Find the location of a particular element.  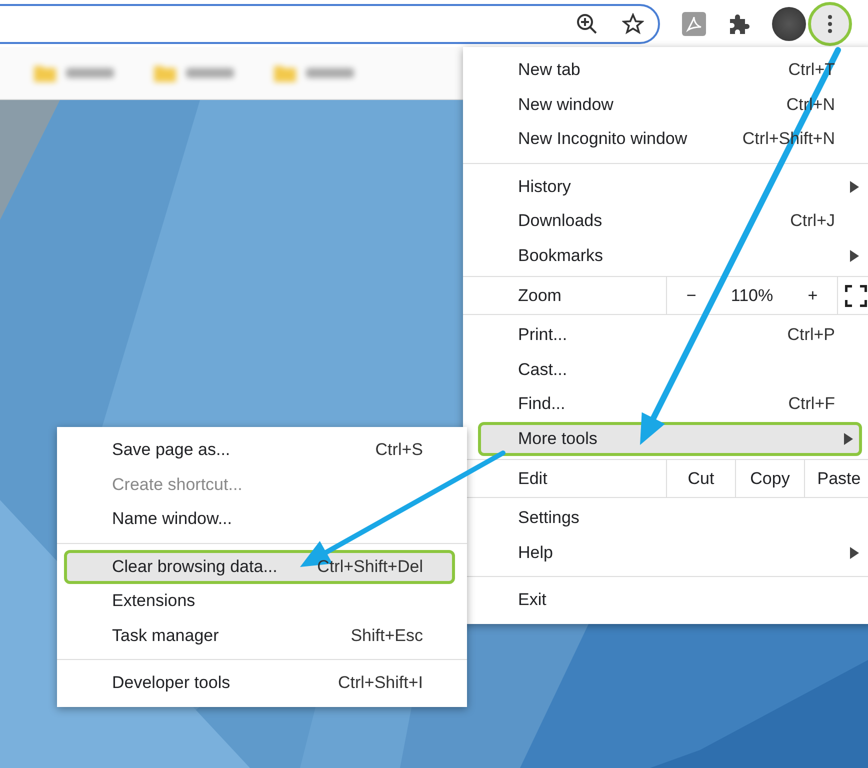

menu-item: Print... Ctrl+P is located at coordinates (665, 335).